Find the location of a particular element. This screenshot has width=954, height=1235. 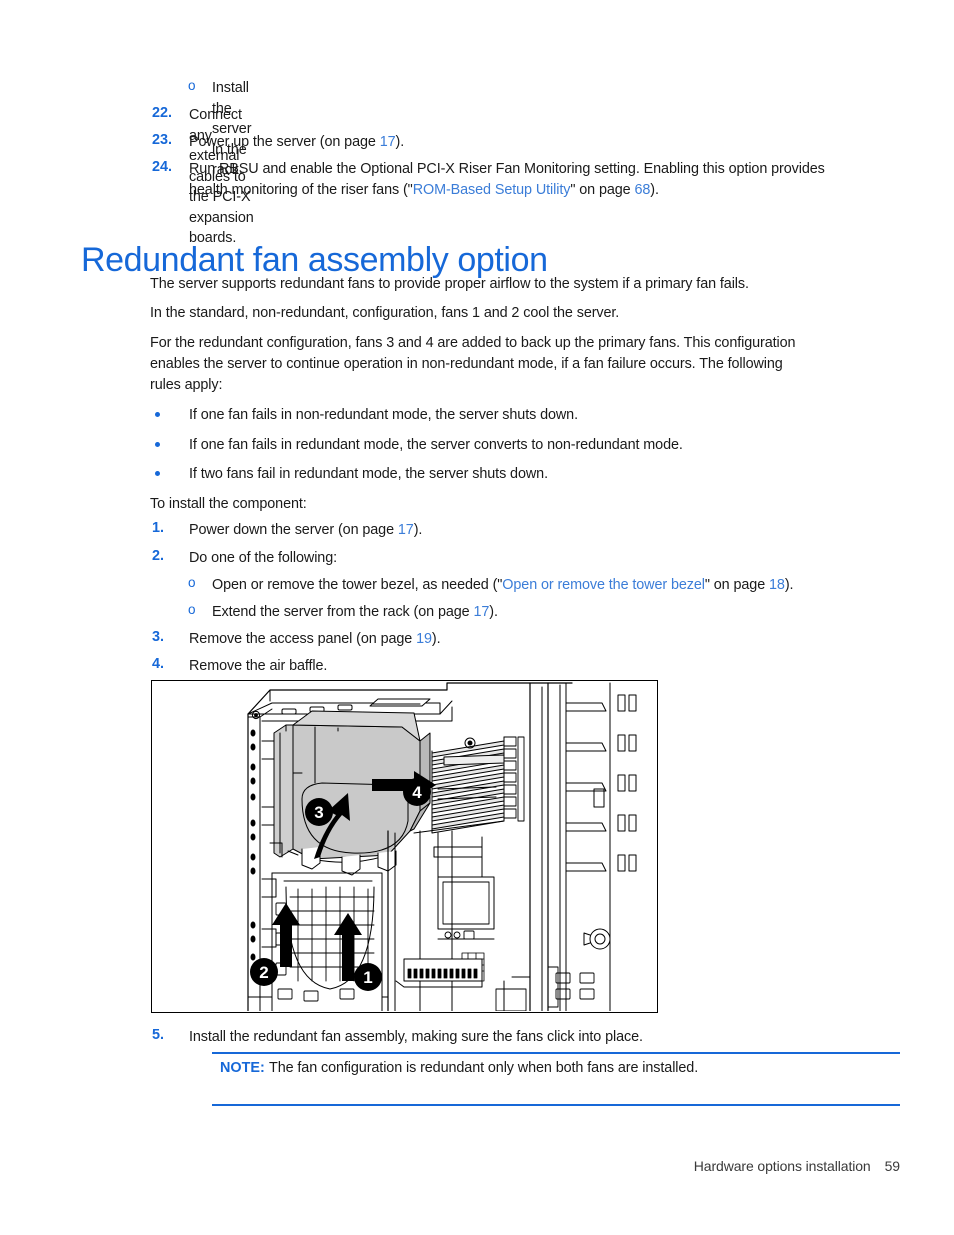

cross-reference-link: ROM-Based Setup Utility is located at coordinates (492, 190).